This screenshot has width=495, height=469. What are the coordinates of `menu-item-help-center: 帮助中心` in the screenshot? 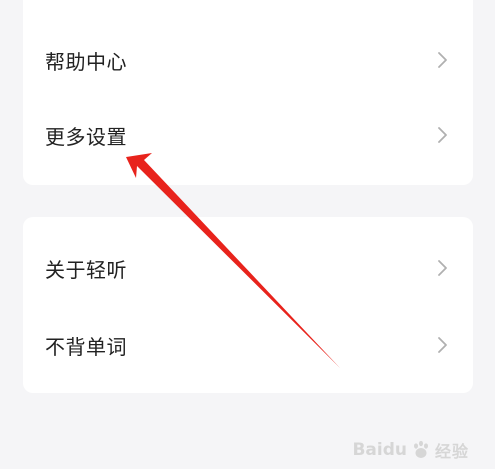 It's located at (248, 60).